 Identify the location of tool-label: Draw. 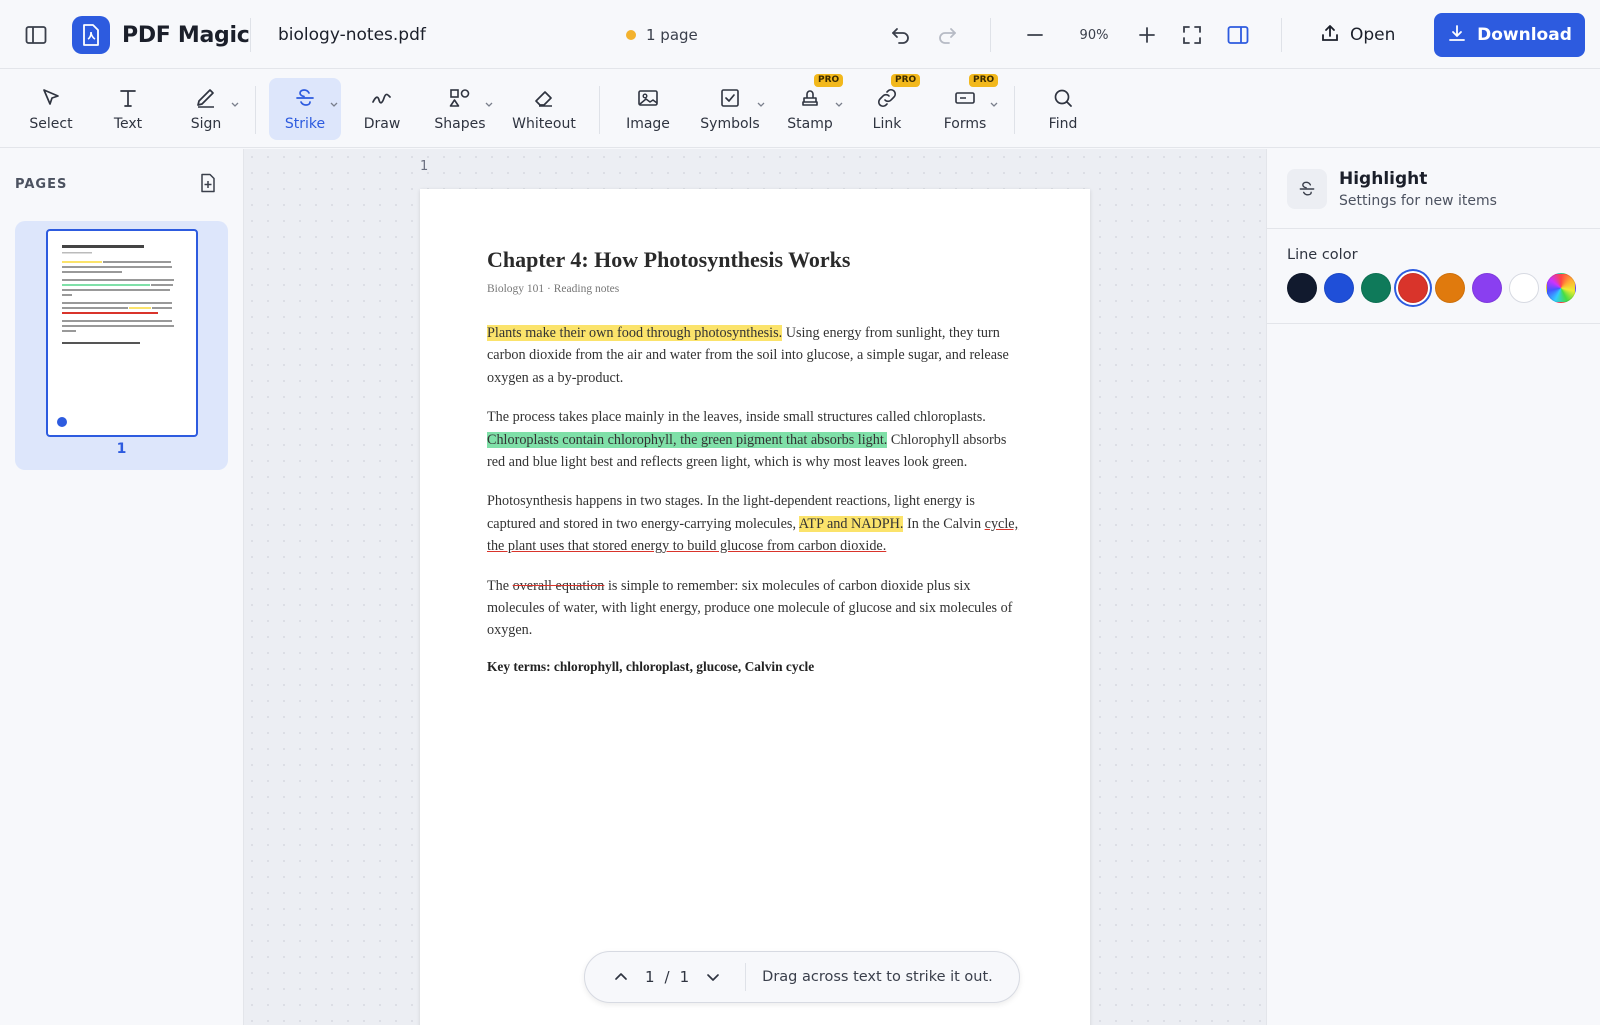
(382, 124).